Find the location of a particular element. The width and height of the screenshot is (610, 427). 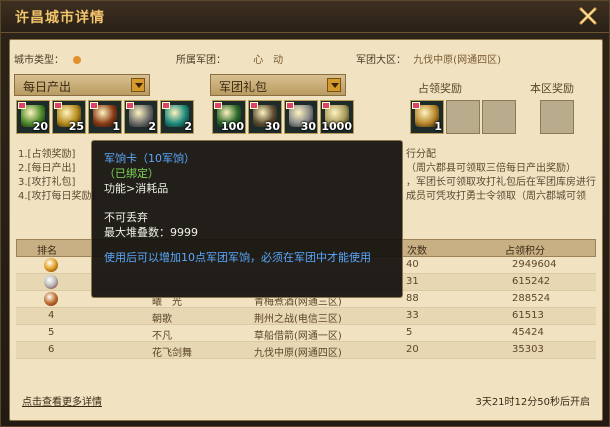

header-times: 次数 is located at coordinates (417, 251).